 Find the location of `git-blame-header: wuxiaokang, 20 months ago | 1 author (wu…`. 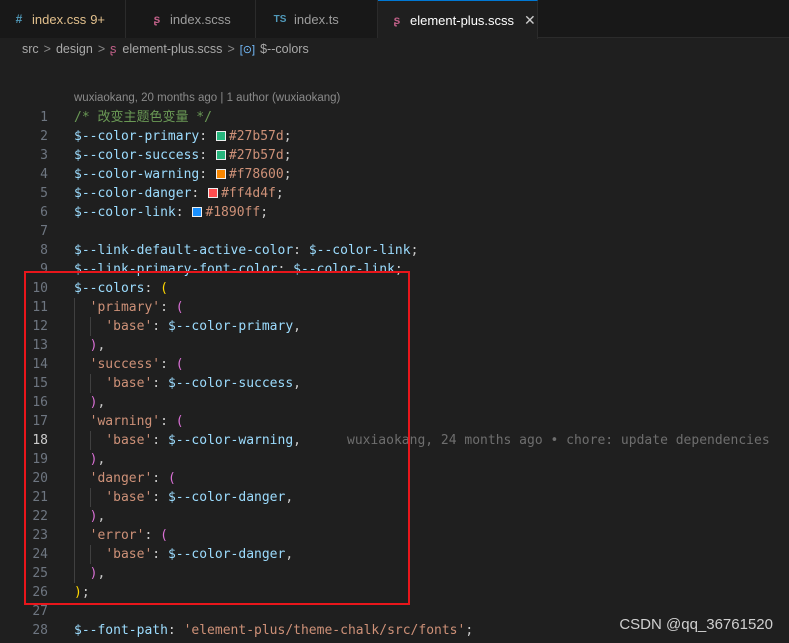

git-blame-header: wuxiaokang, 20 months ago | 1 author (wu… is located at coordinates (207, 98).